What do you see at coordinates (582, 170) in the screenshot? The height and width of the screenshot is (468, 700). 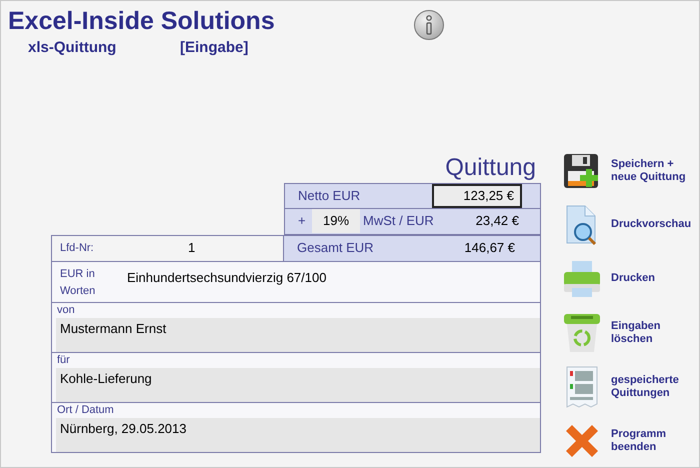 I see `floppy-disk-plus-icon` at bounding box center [582, 170].